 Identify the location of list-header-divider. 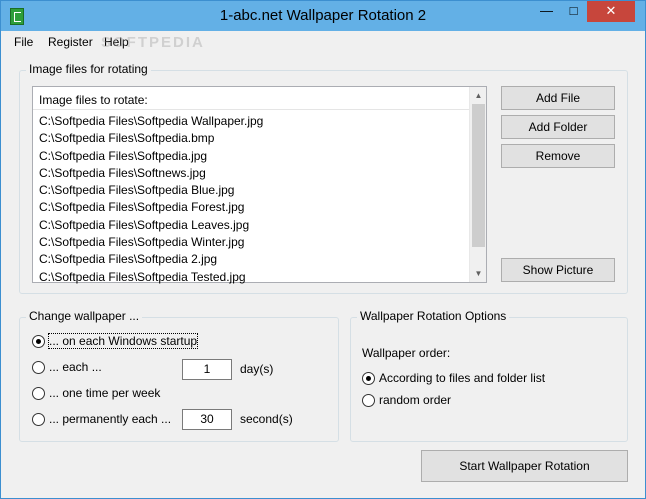
(251, 109).